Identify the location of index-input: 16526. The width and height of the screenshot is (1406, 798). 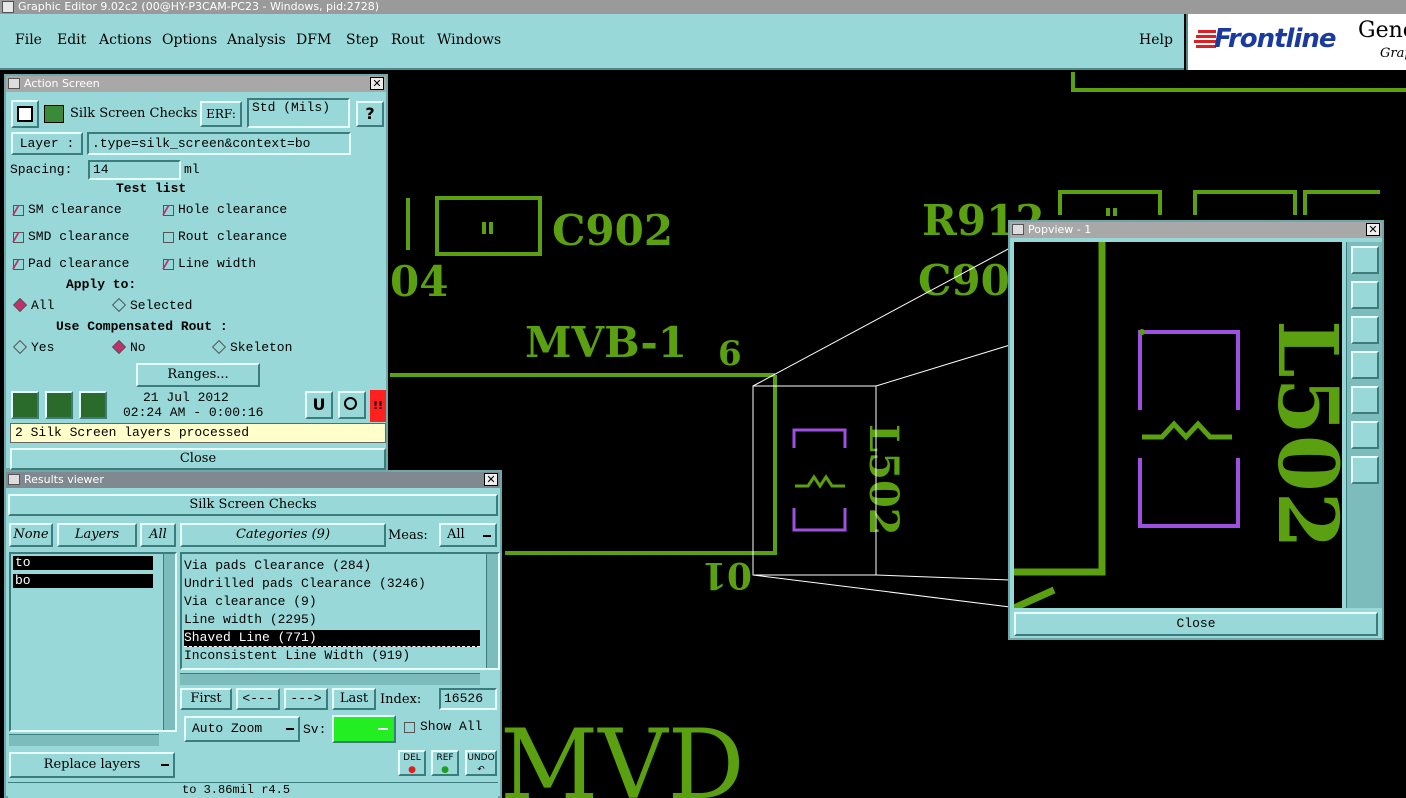
(468, 699).